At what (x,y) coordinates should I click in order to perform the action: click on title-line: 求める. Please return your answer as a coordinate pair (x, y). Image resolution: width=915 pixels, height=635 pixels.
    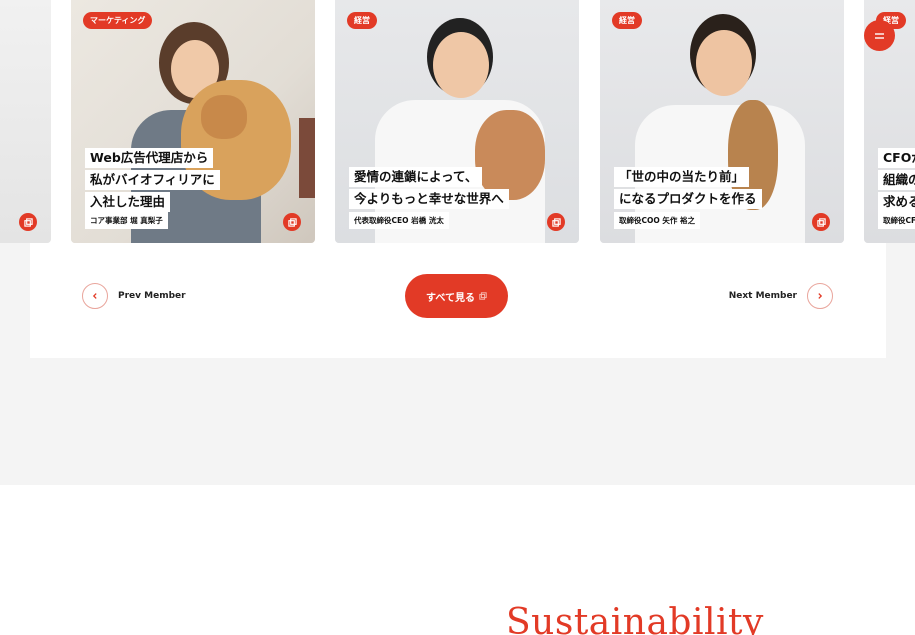
    Looking at the image, I should click on (896, 202).